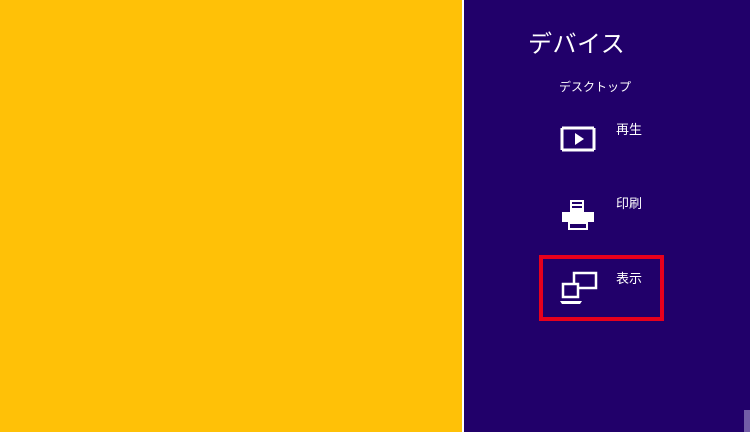 Image resolution: width=750 pixels, height=432 pixels. Describe the element at coordinates (747, 421) in the screenshot. I see `scrollbar-hint` at that location.